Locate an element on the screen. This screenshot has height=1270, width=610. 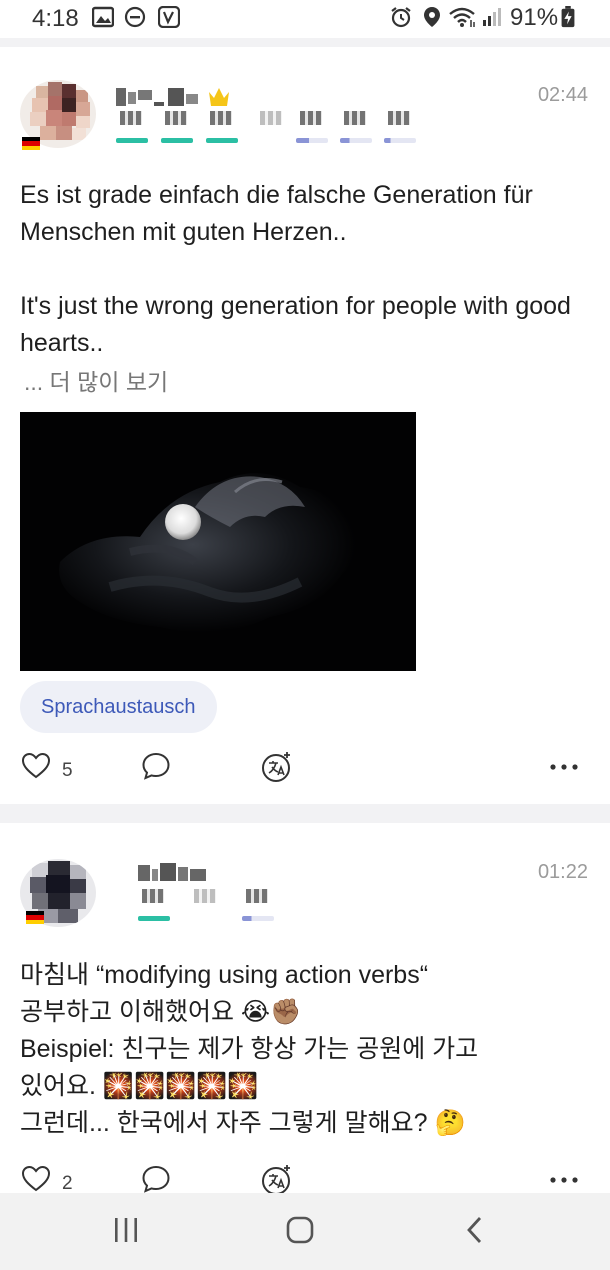
see-more-link: ... 더 많이 보기 is located at coordinates (96, 380).